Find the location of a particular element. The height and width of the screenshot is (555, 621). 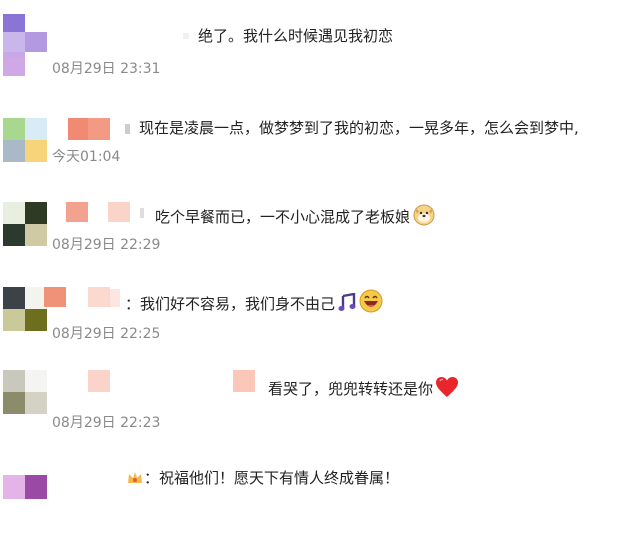

comment-text: 现在是凌晨一点，做梦梦到了我的初恋，一晃多年，怎么会到梦中, is located at coordinates (359, 128).